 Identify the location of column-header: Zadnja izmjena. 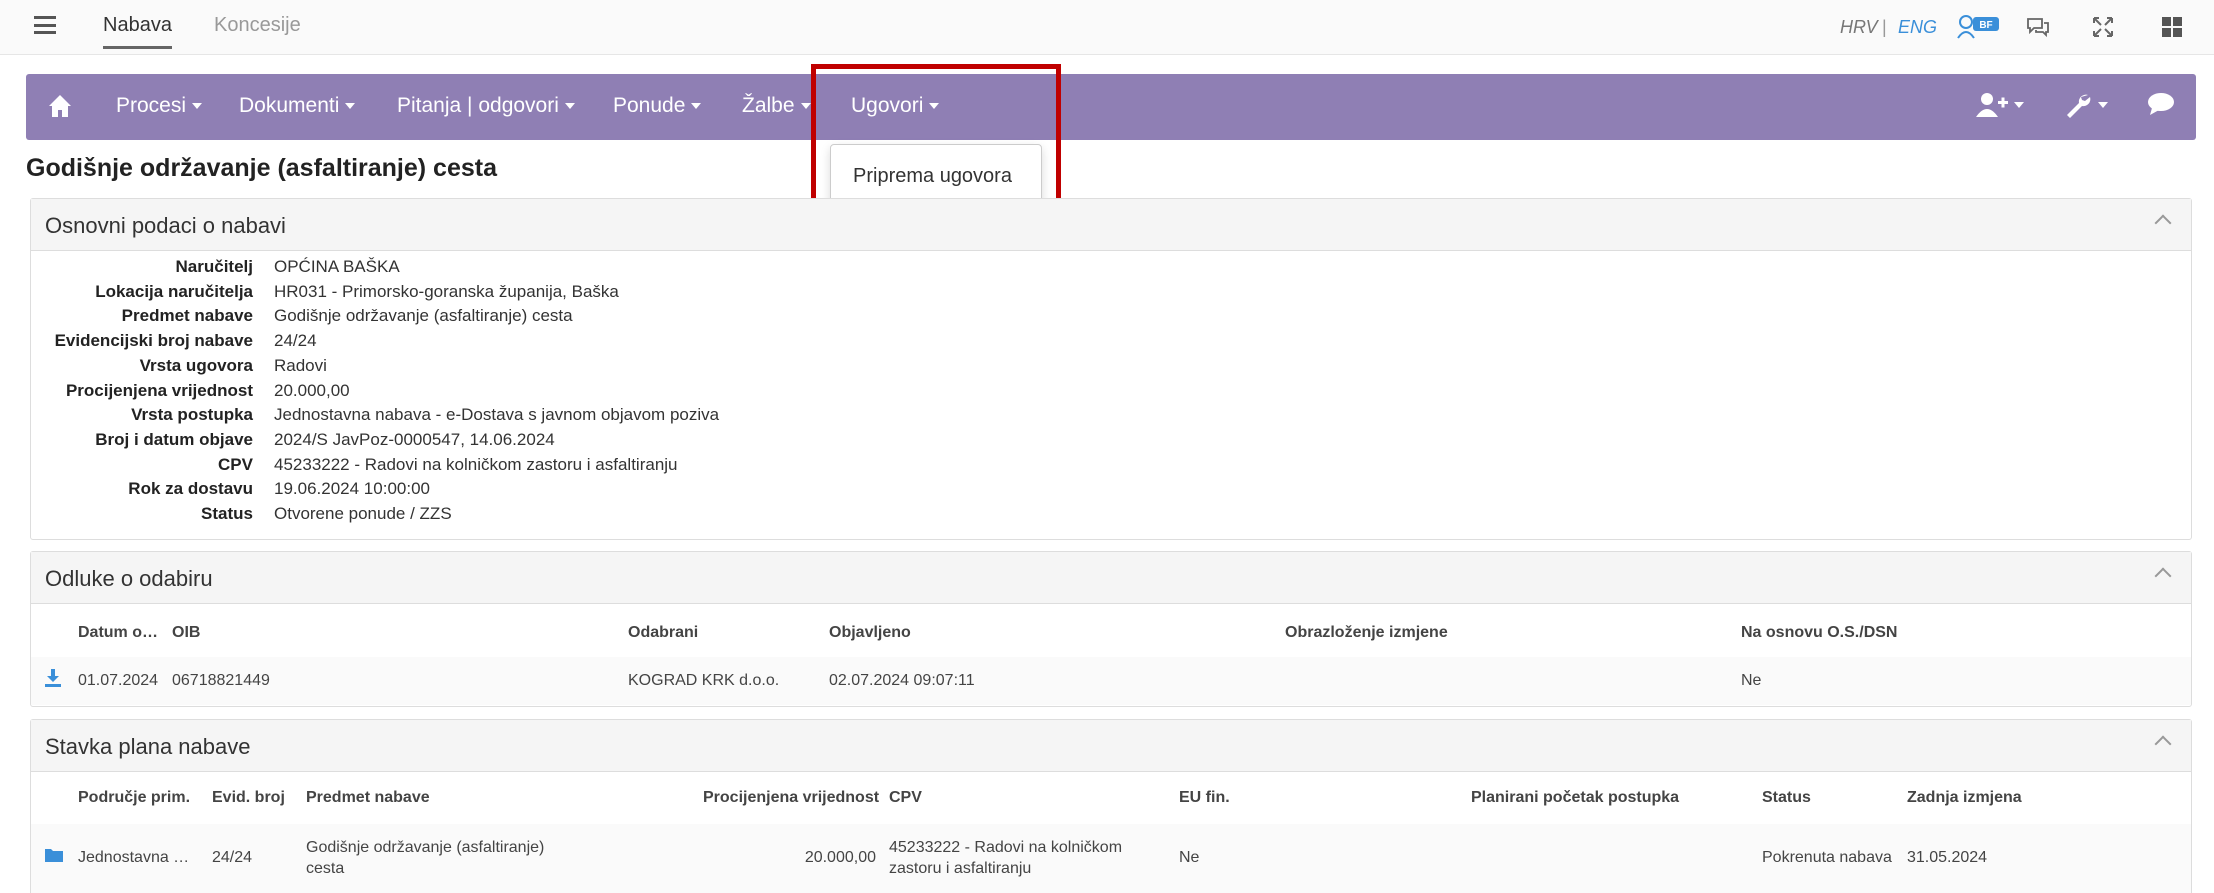
(1964, 798).